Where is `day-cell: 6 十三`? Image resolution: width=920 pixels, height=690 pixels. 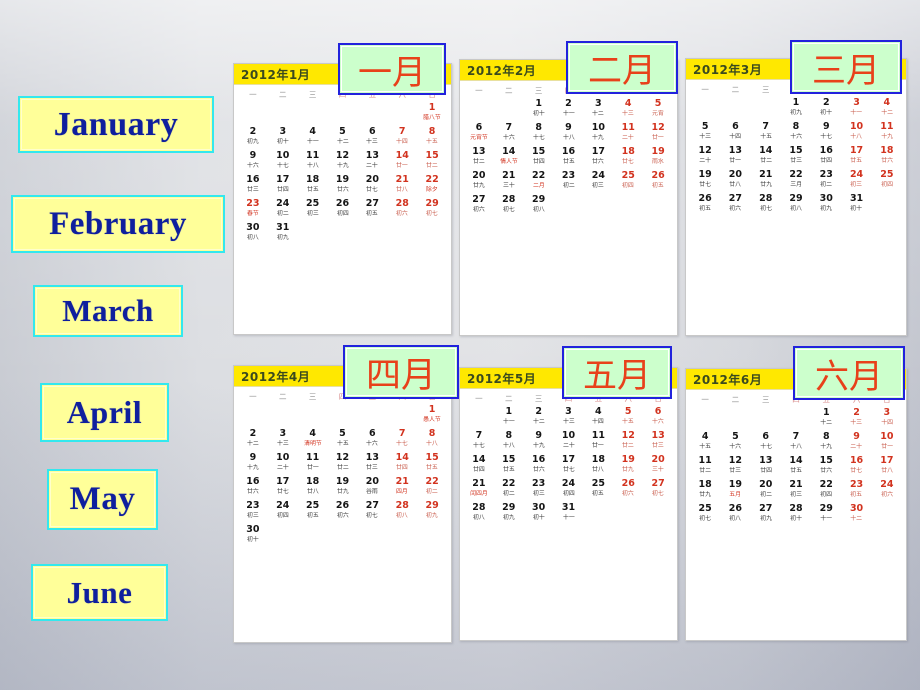 day-cell: 6 十三 is located at coordinates (372, 137).